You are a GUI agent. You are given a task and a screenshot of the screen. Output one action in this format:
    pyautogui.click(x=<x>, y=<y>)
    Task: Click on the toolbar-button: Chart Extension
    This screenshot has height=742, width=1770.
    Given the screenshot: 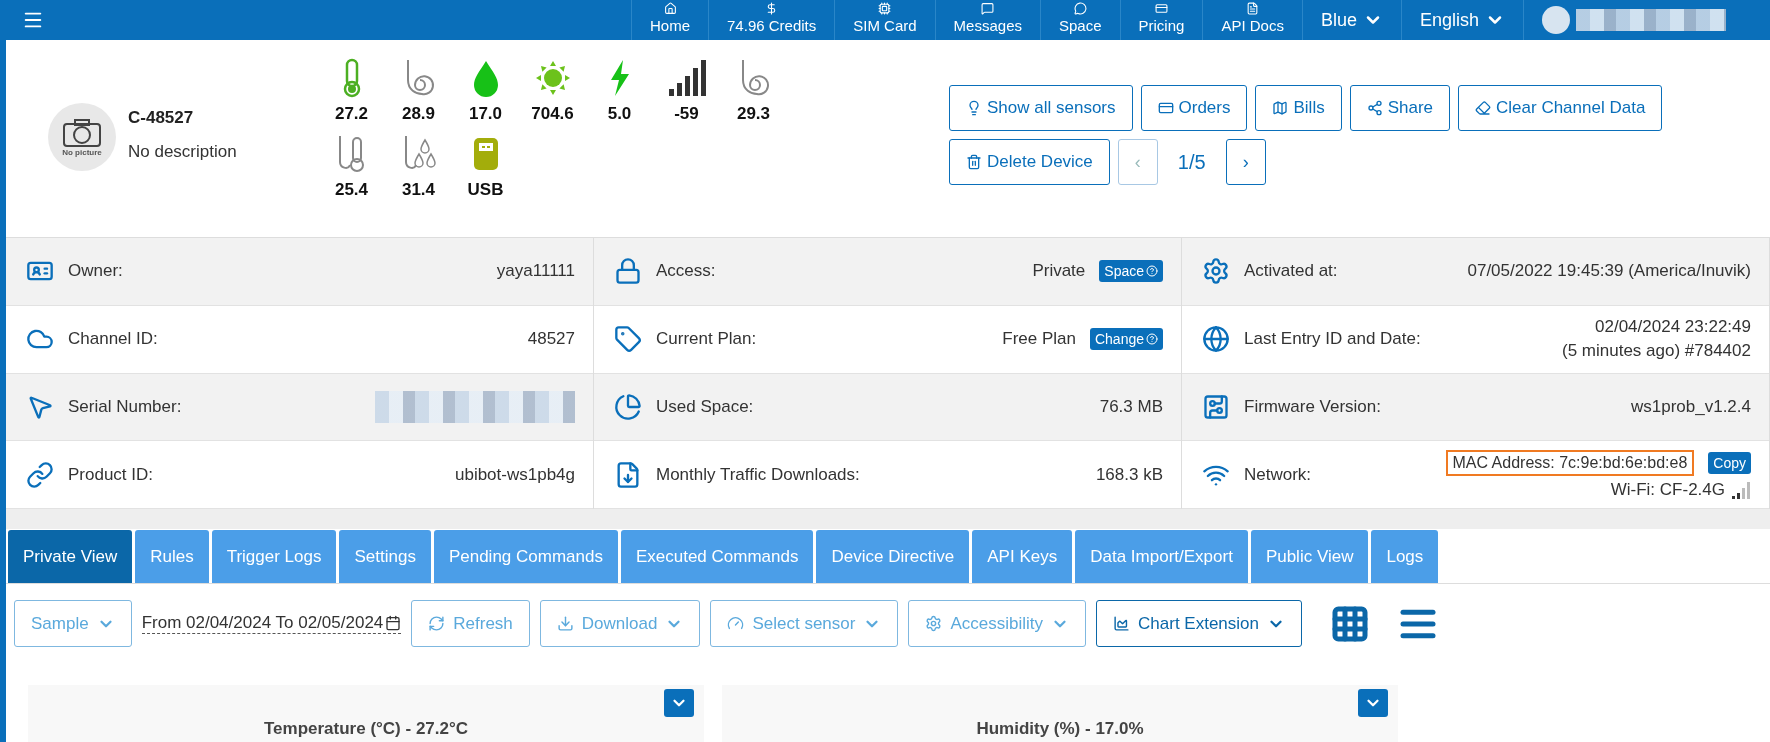 What is the action you would take?
    pyautogui.click(x=1199, y=623)
    